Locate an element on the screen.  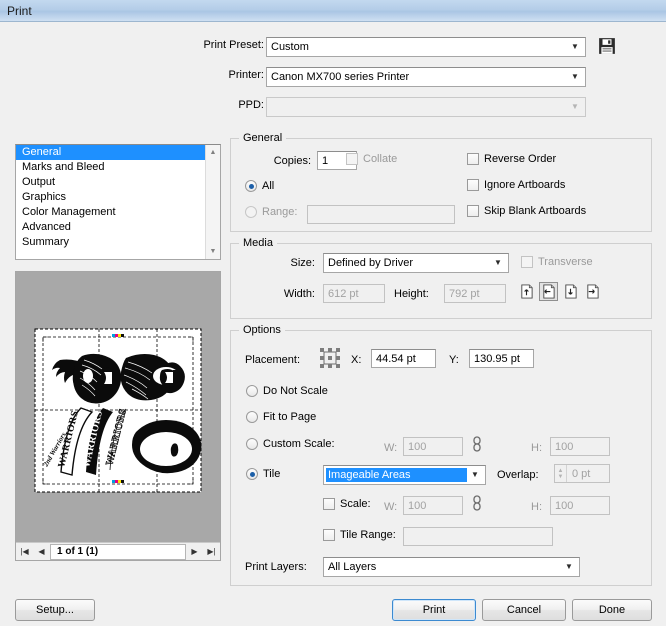
print-preset-dropdown: Custom ▼ is located at coordinates (426, 47).